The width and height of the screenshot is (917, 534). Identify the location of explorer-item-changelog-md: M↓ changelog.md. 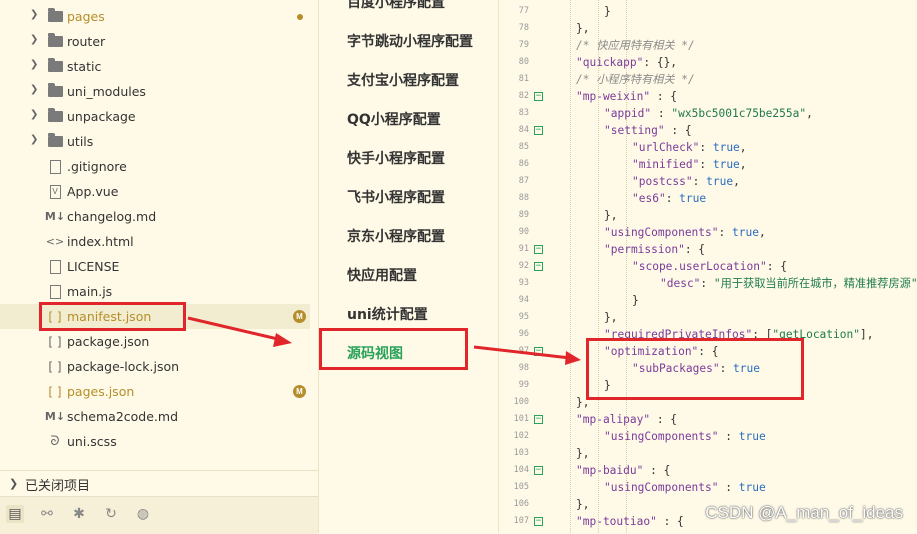
(155, 216).